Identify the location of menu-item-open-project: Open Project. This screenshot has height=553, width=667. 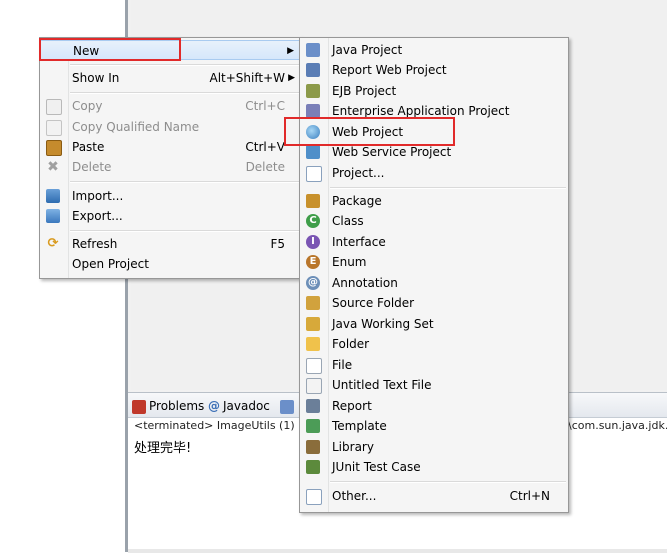
(170, 264).